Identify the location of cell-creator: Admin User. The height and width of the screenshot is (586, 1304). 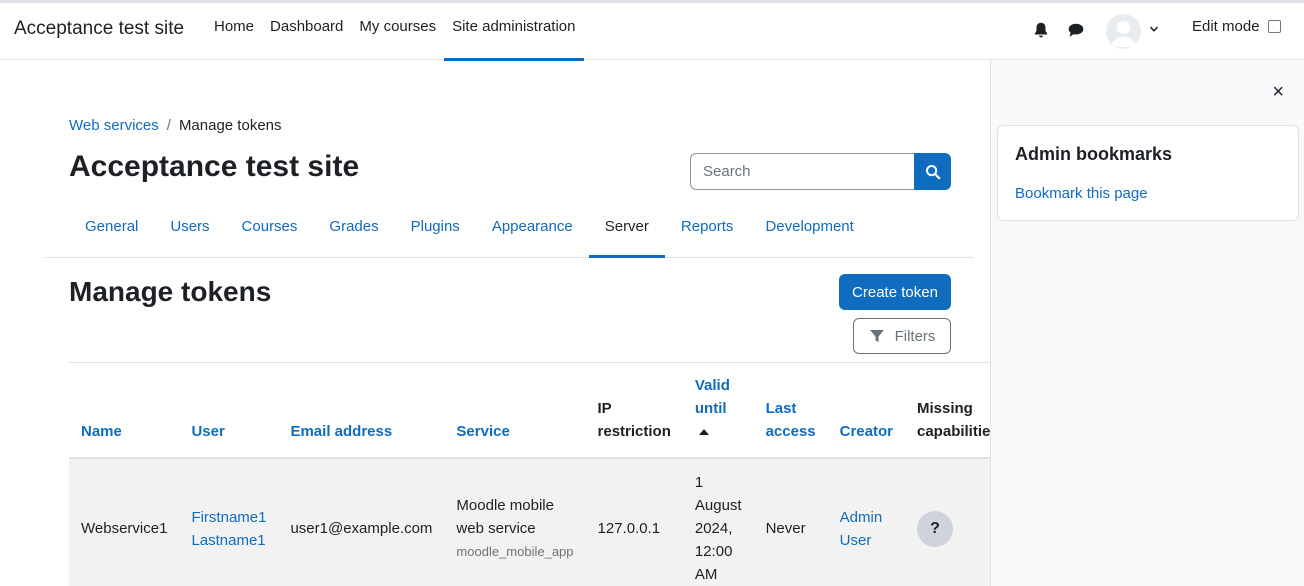
(866, 522).